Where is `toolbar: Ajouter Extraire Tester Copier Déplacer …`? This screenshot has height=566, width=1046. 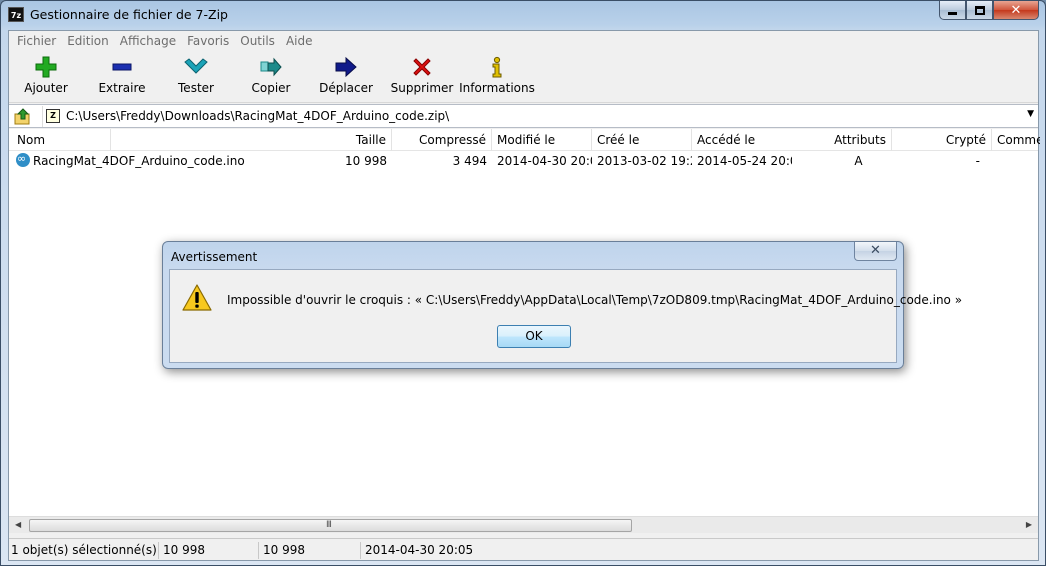
toolbar: Ajouter Extraire Tester Copier Déplacer … is located at coordinates (523, 77).